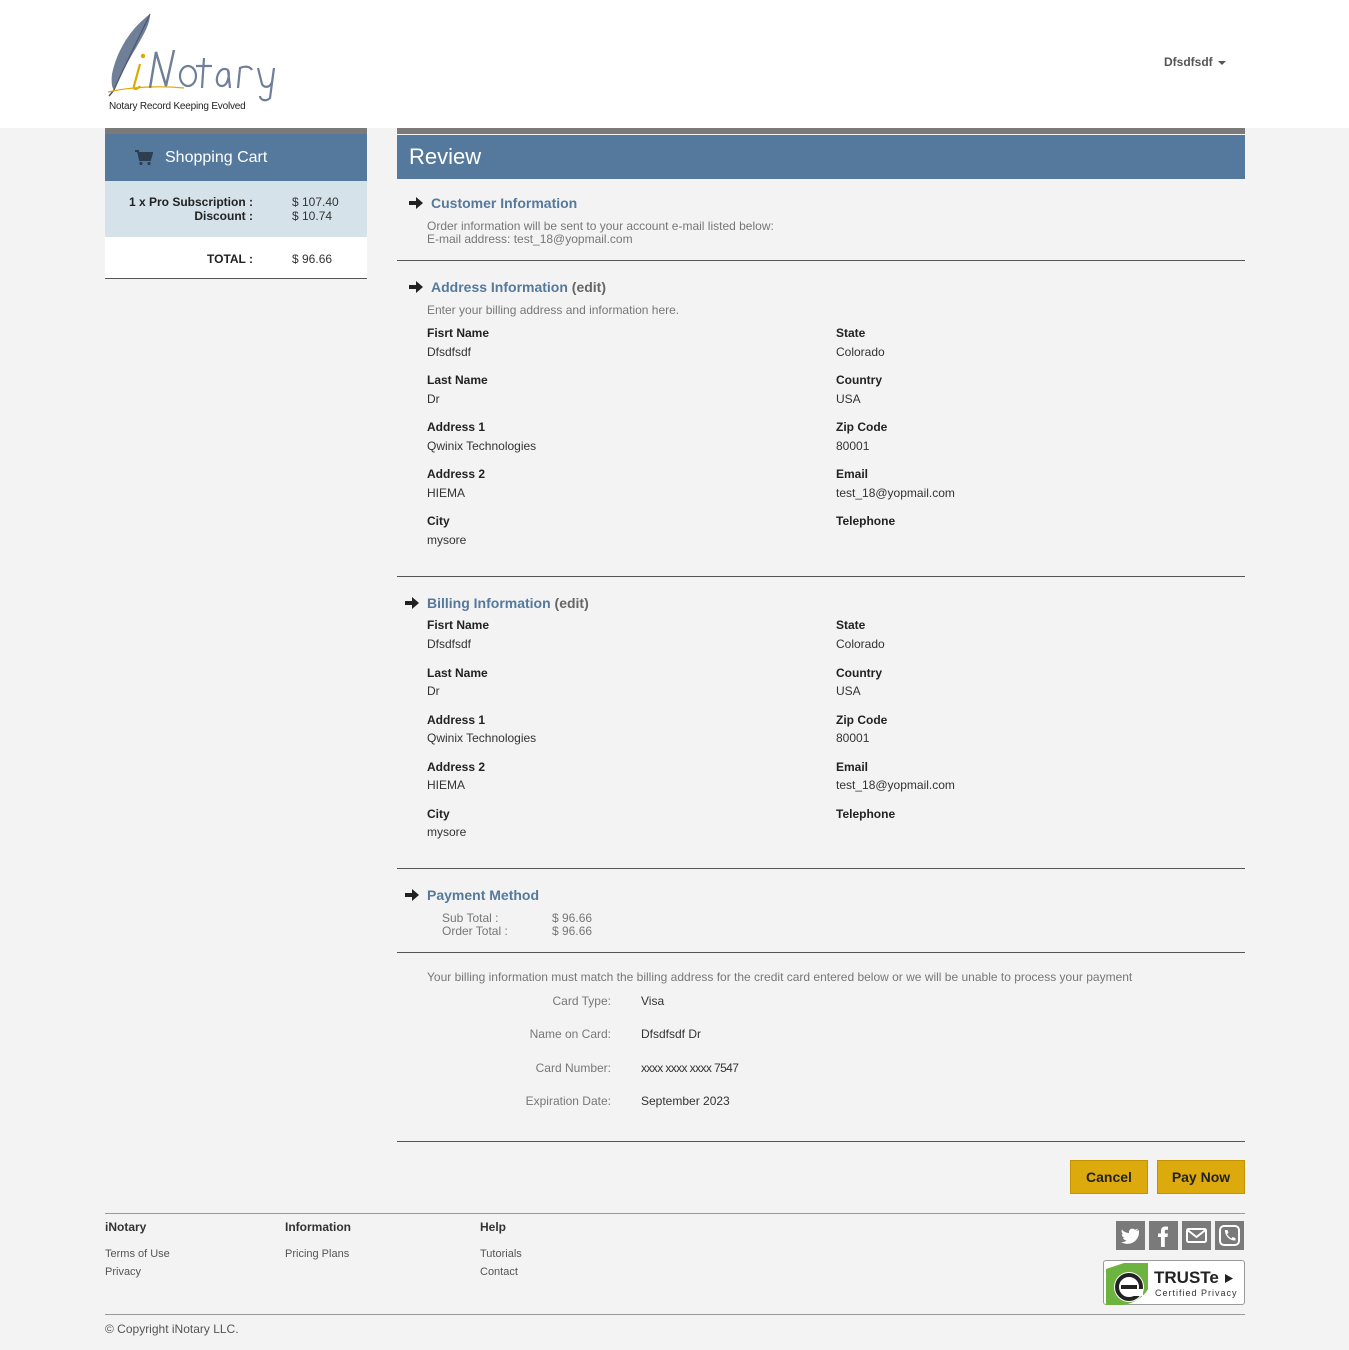  Describe the element at coordinates (447, 832) in the screenshot. I see `billing-field-value: mysore` at that location.